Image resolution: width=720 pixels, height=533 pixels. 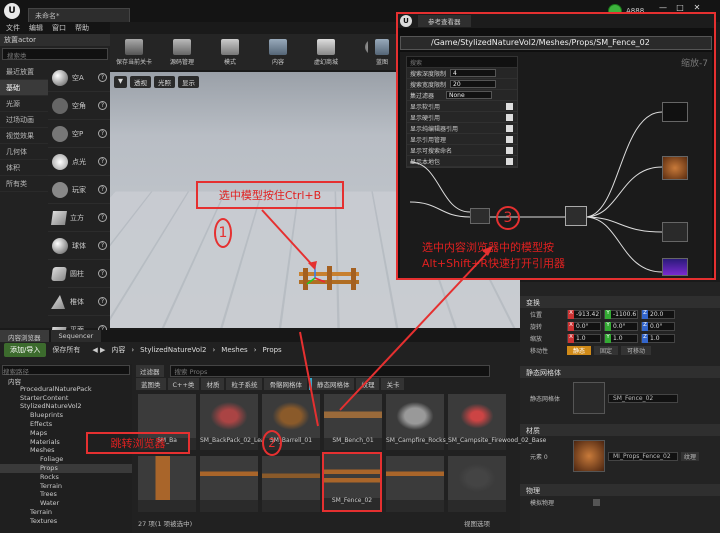 What do you see at coordinates (66, 406) in the screenshot?
I see `tree-item: StylizedNatureVol2` at bounding box center [66, 406].